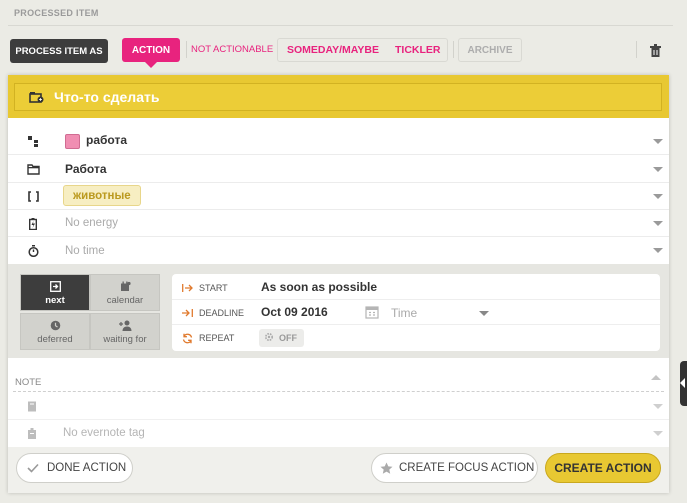 This screenshot has height=503, width=687. What do you see at coordinates (125, 325) in the screenshot?
I see `person-add-icon` at bounding box center [125, 325].